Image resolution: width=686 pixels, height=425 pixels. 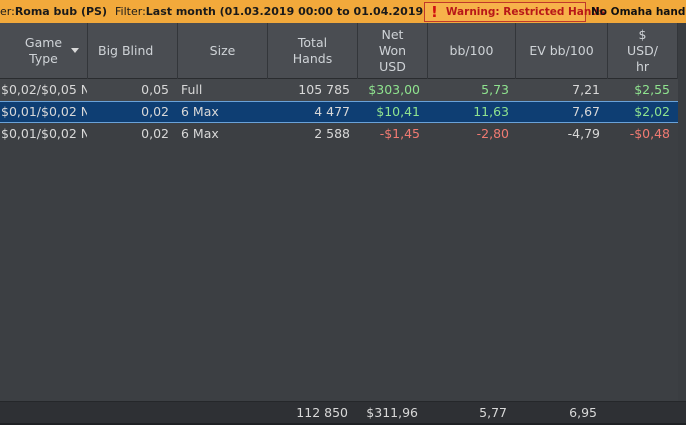 What do you see at coordinates (434, 12) in the screenshot?
I see `warning-icon: !` at bounding box center [434, 12].